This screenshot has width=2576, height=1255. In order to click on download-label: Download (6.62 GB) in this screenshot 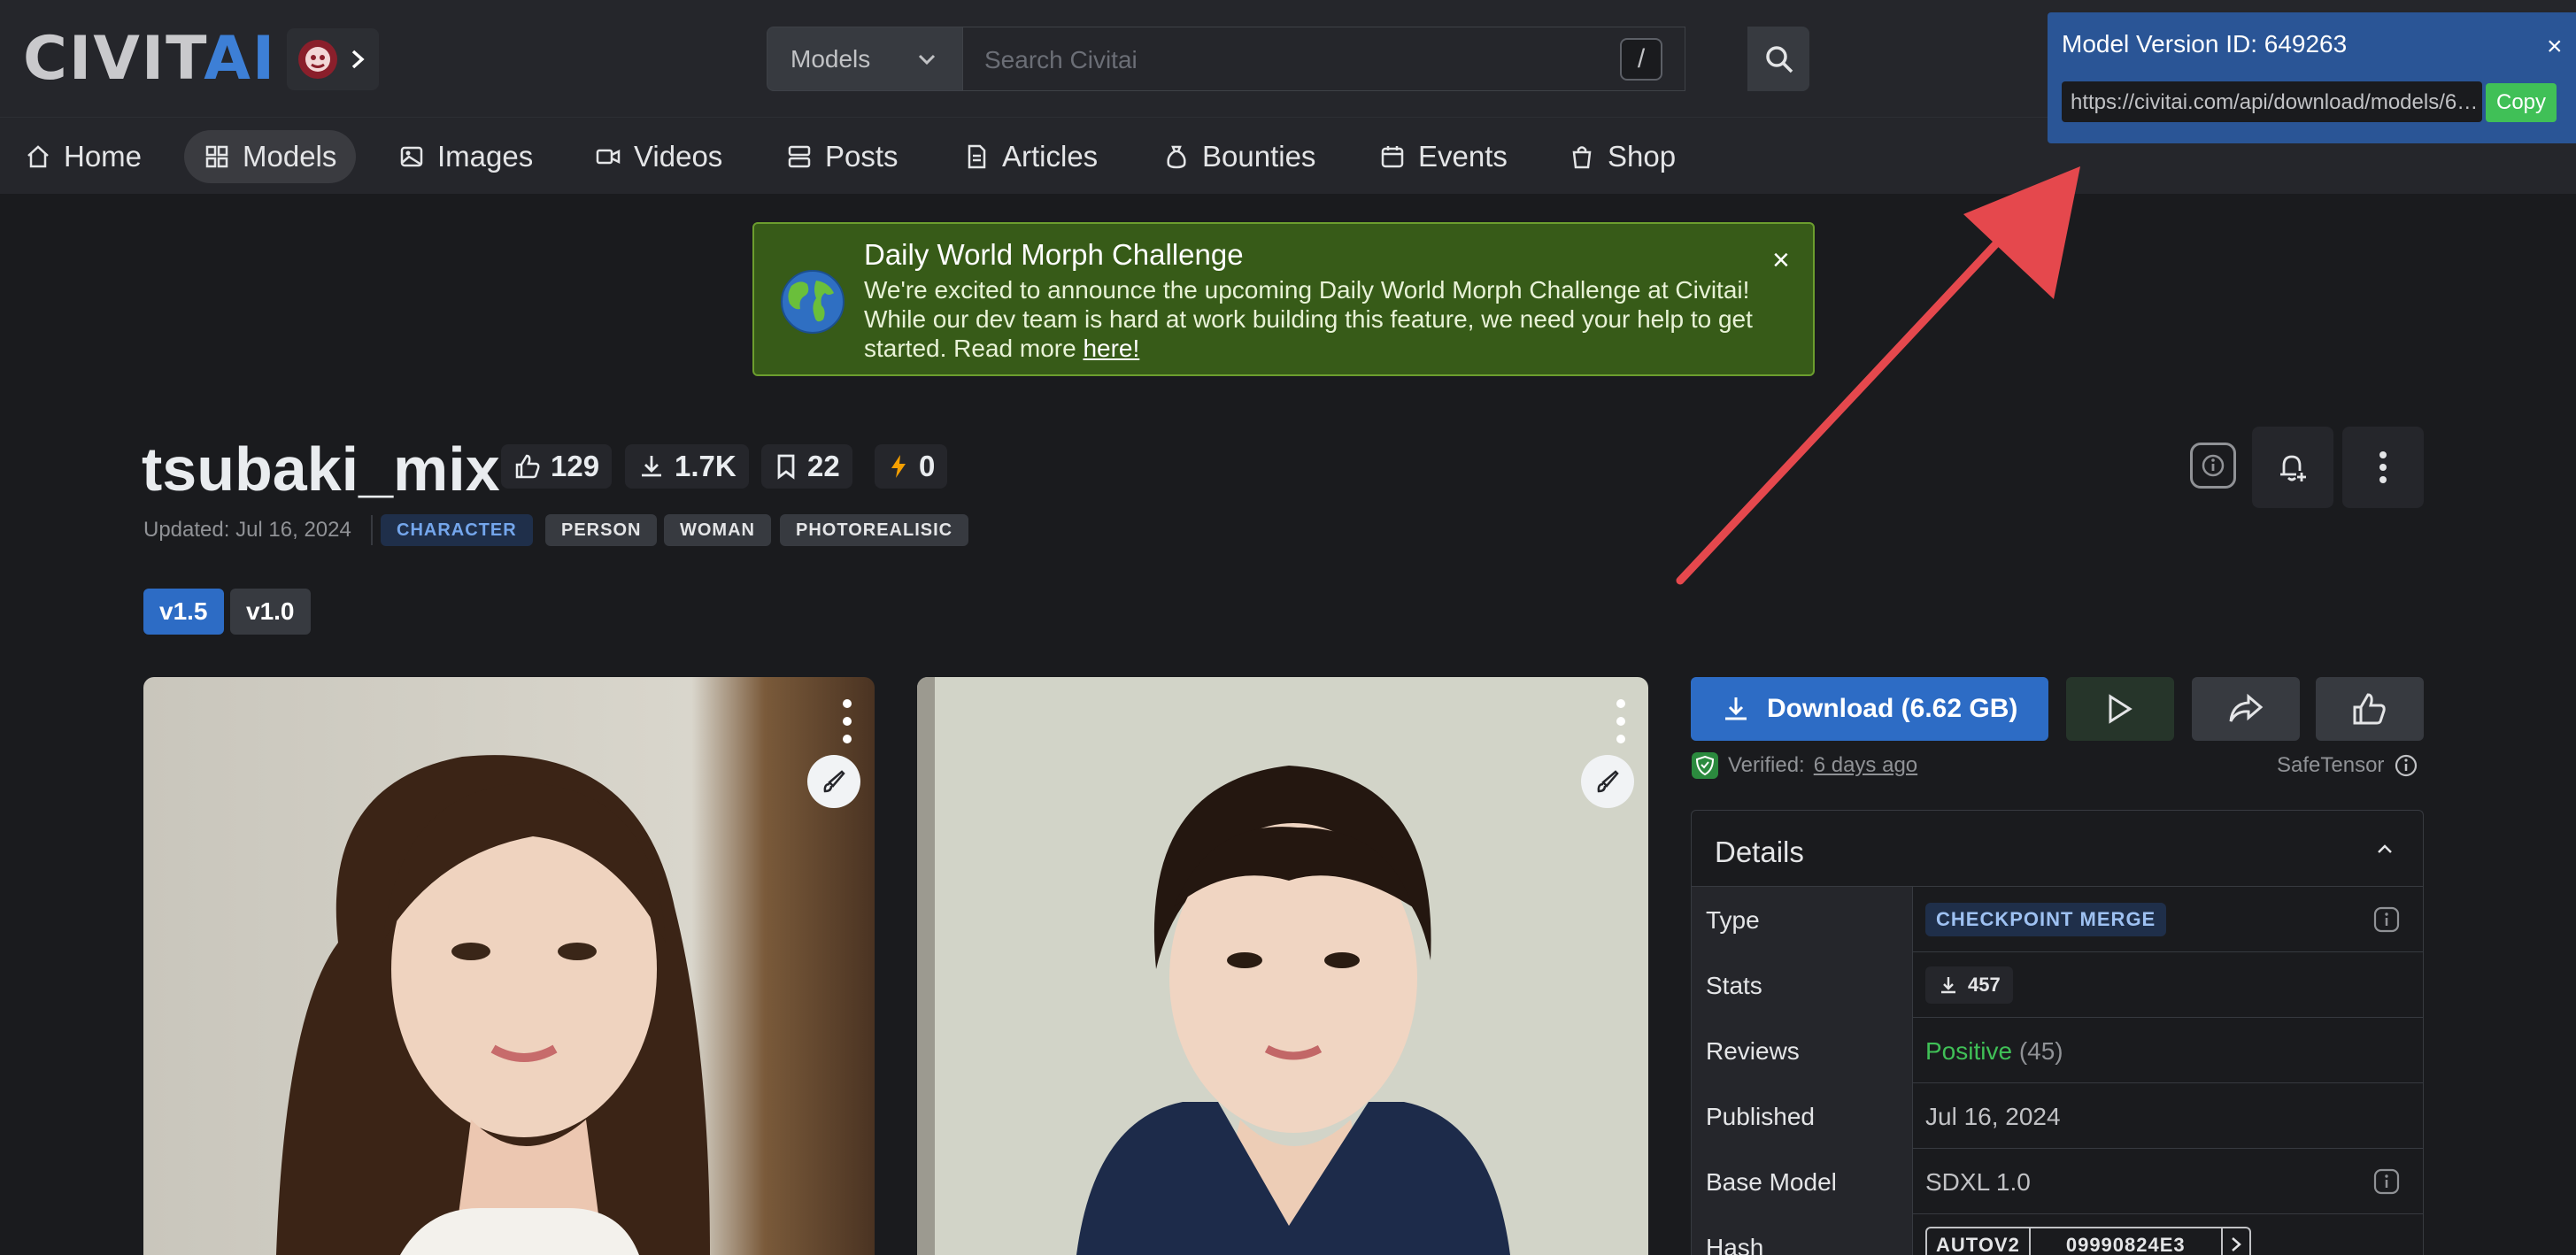, I will do `click(1892, 708)`.